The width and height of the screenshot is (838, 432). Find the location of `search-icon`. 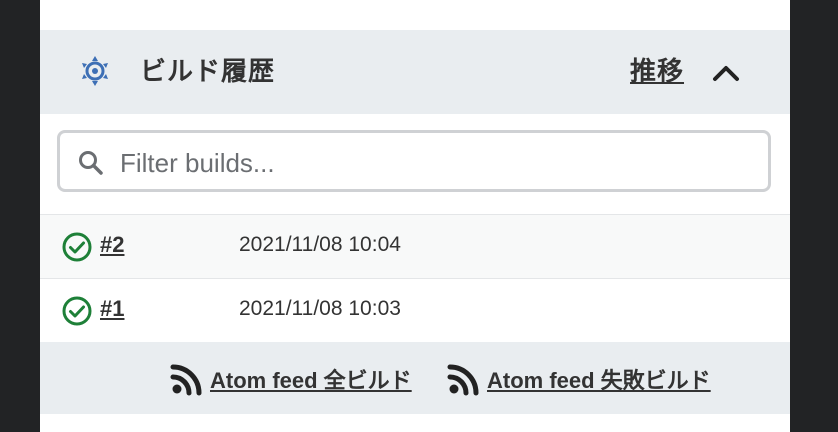

search-icon is located at coordinates (91, 163).